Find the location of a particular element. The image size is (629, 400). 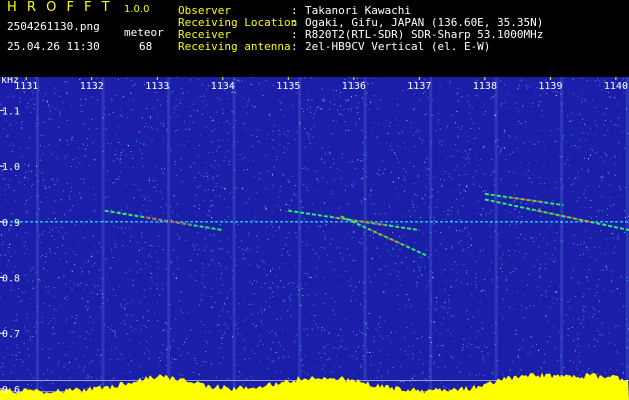

antenna-colon: : is located at coordinates (294, 46).